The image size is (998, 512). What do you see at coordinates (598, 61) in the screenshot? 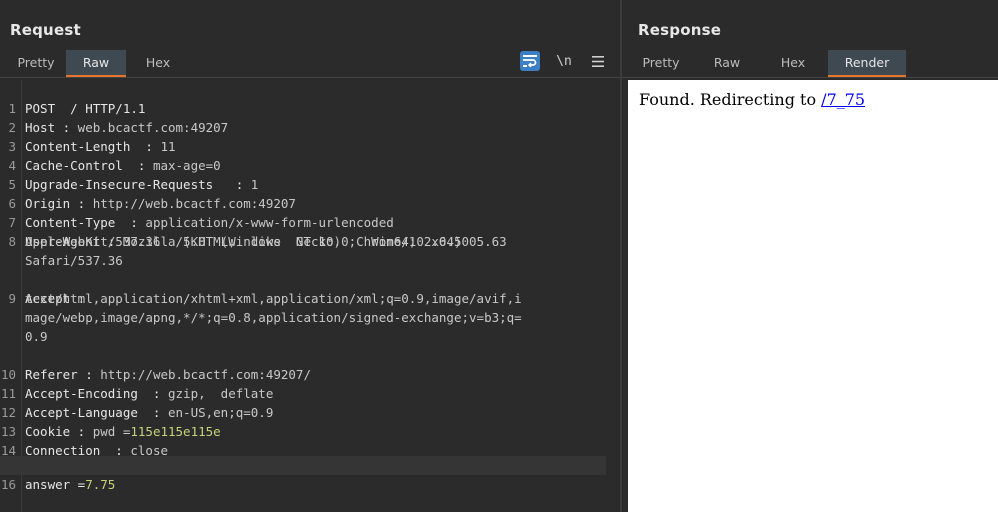
I see `hamburger-menu-icon` at bounding box center [598, 61].